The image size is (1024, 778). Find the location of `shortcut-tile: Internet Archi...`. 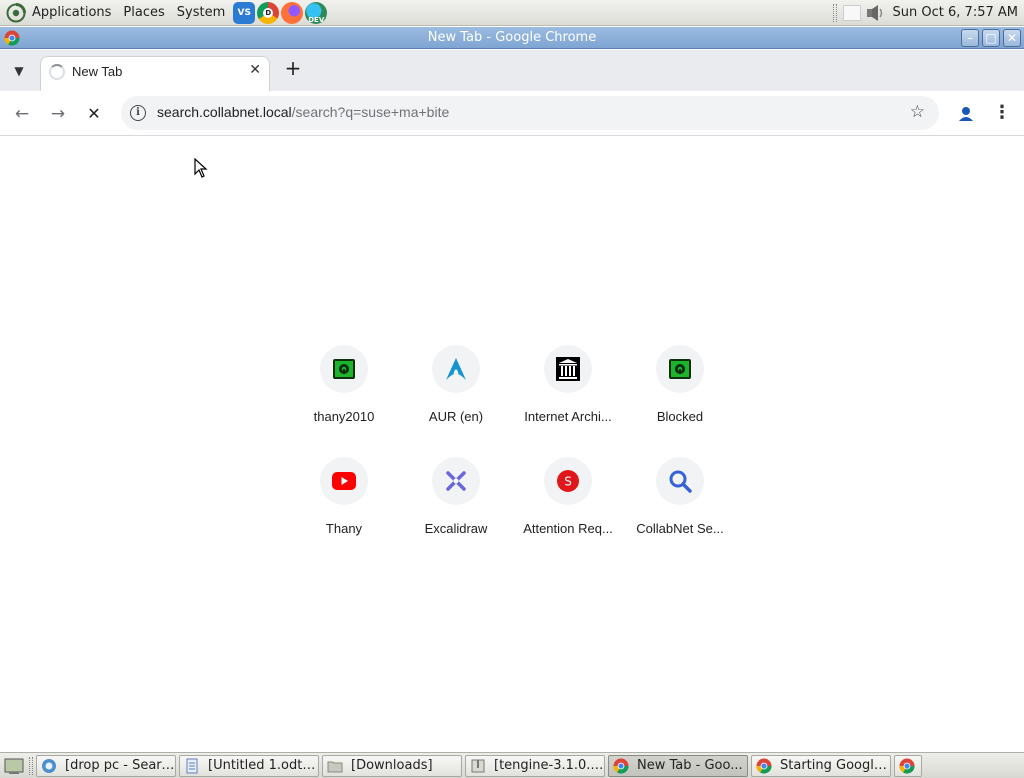

shortcut-tile: Internet Archi... is located at coordinates (568, 399).